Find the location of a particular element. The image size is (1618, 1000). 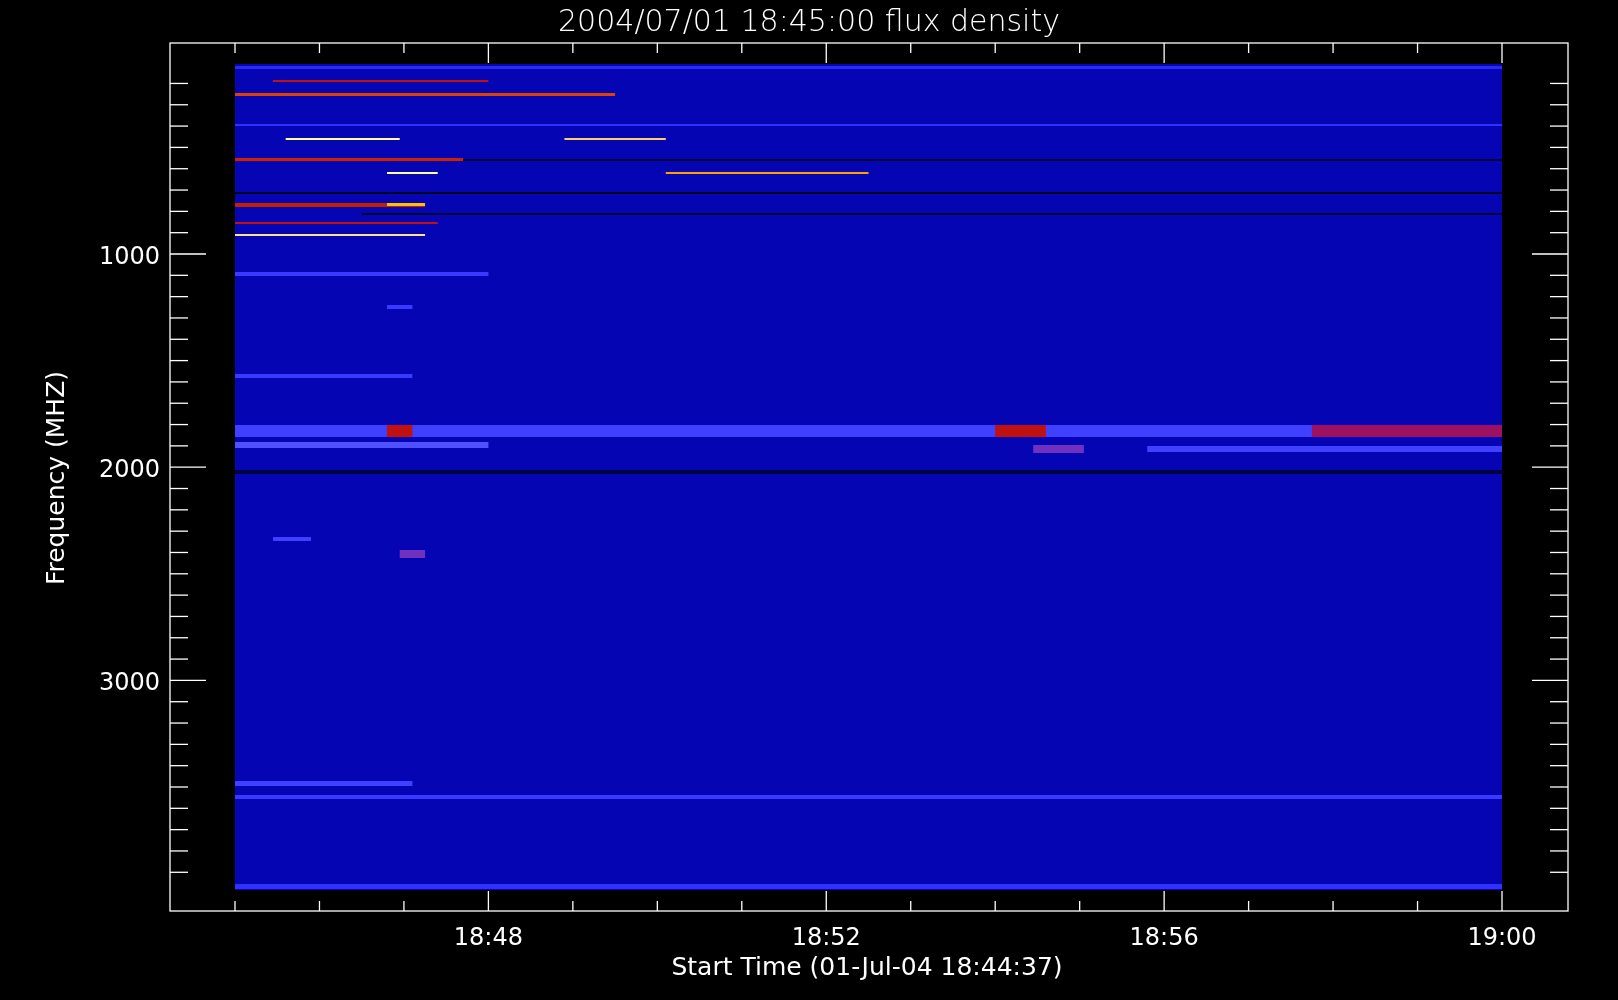

axis-tick-label: 18:48 is located at coordinates (488, 937).